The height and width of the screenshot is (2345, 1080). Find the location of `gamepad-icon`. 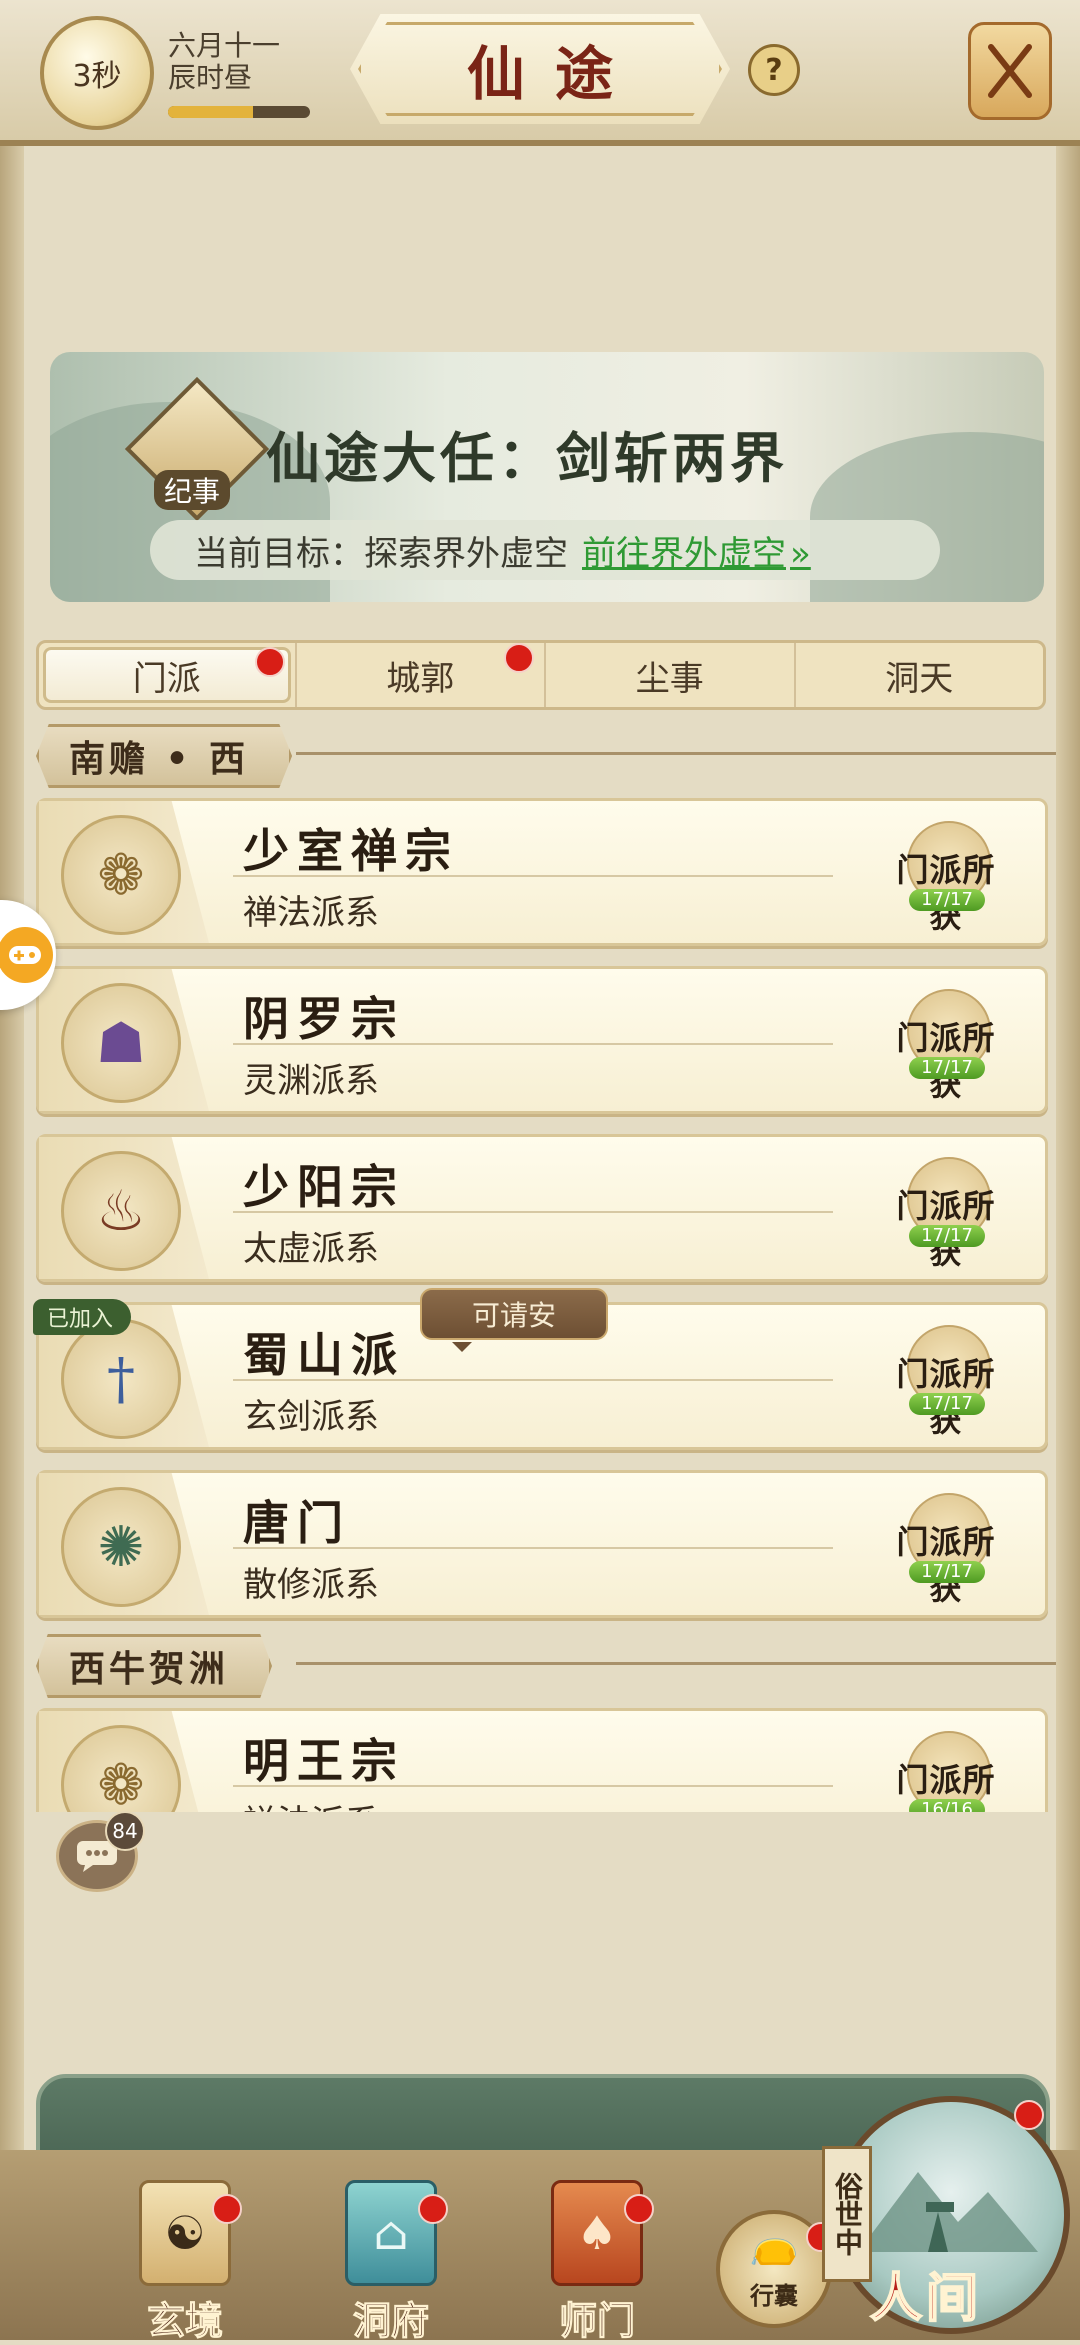

gamepad-icon is located at coordinates (26, 955).